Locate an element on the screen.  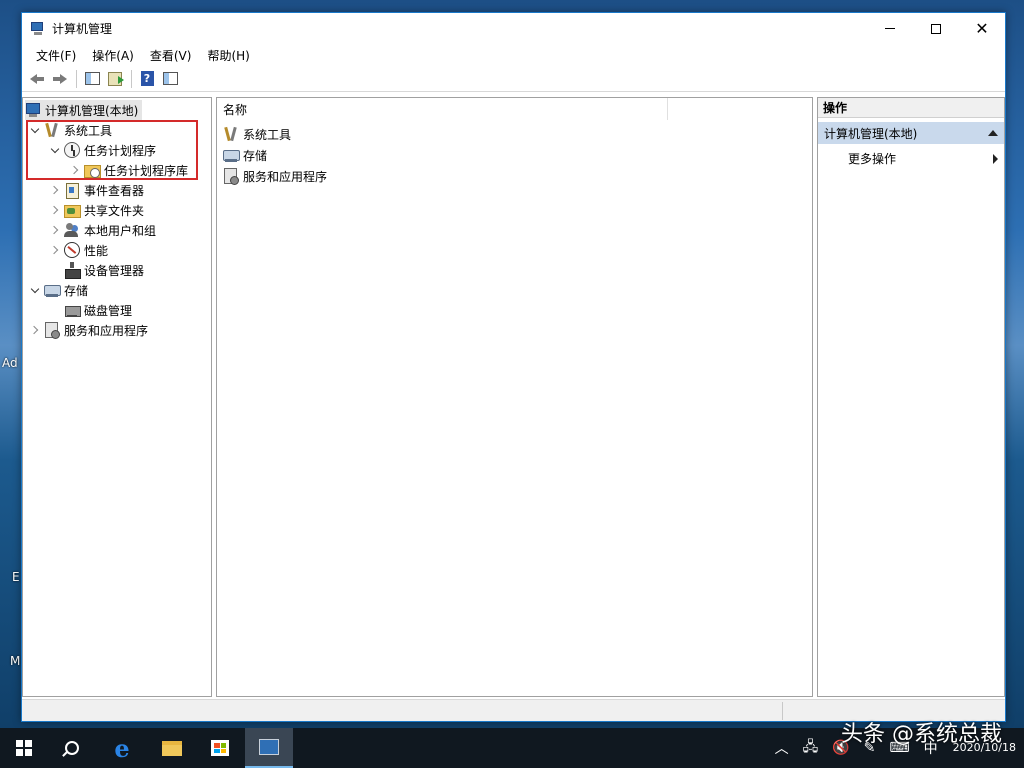
disk-icon is located at coordinates (72, 310).